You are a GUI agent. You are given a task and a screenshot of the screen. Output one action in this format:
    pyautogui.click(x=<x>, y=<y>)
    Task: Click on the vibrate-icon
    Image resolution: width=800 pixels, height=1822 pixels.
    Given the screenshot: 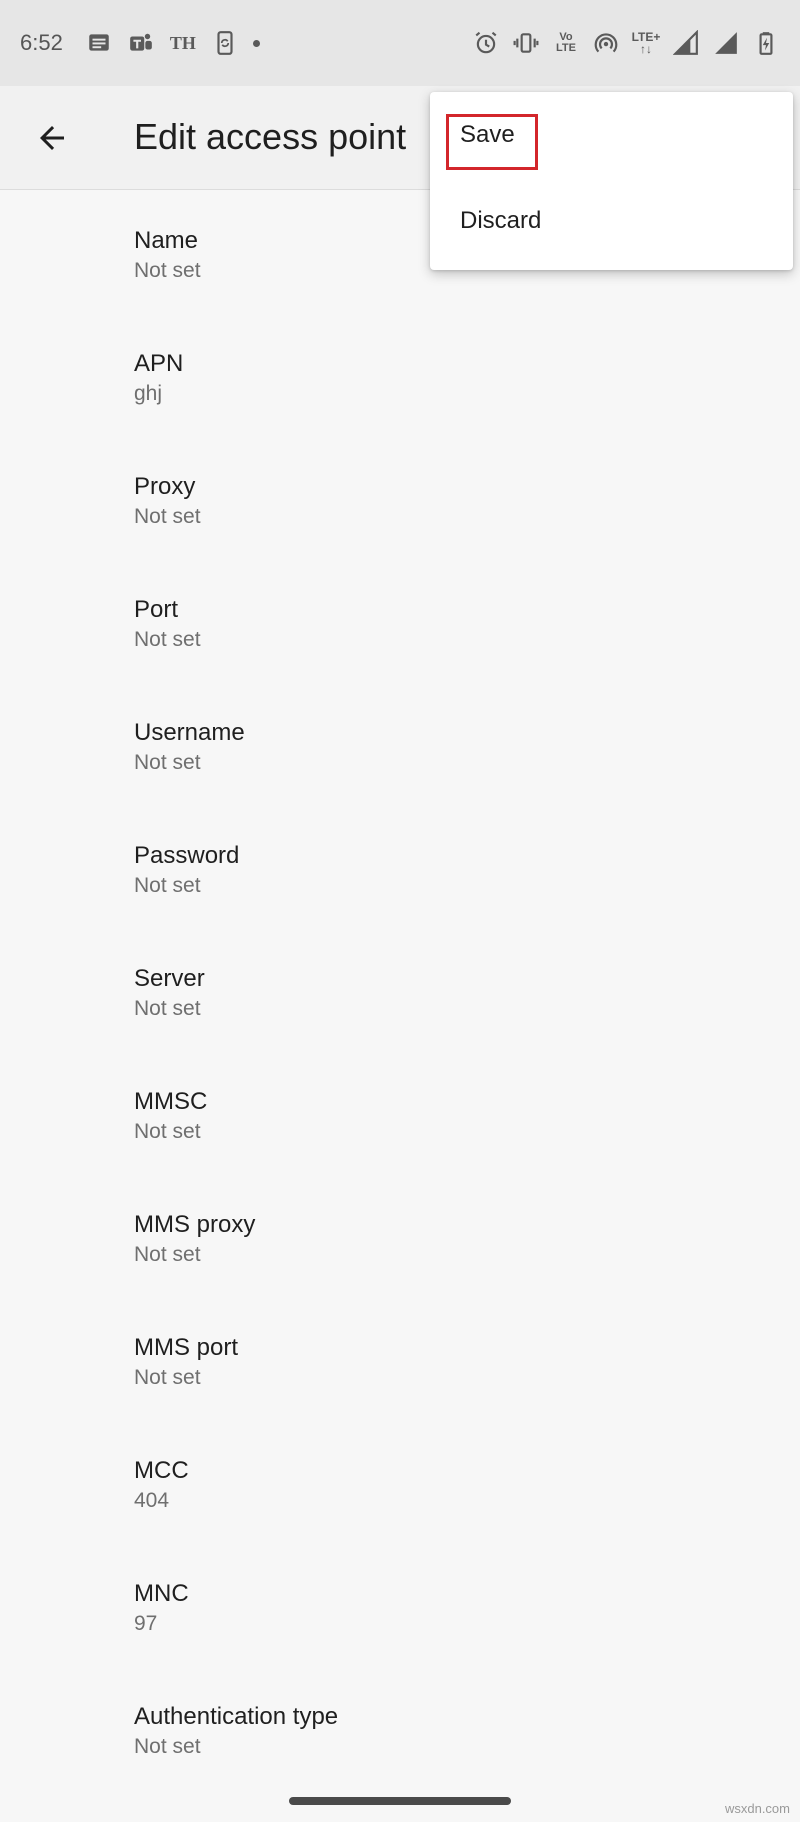 What is the action you would take?
    pyautogui.click(x=526, y=43)
    